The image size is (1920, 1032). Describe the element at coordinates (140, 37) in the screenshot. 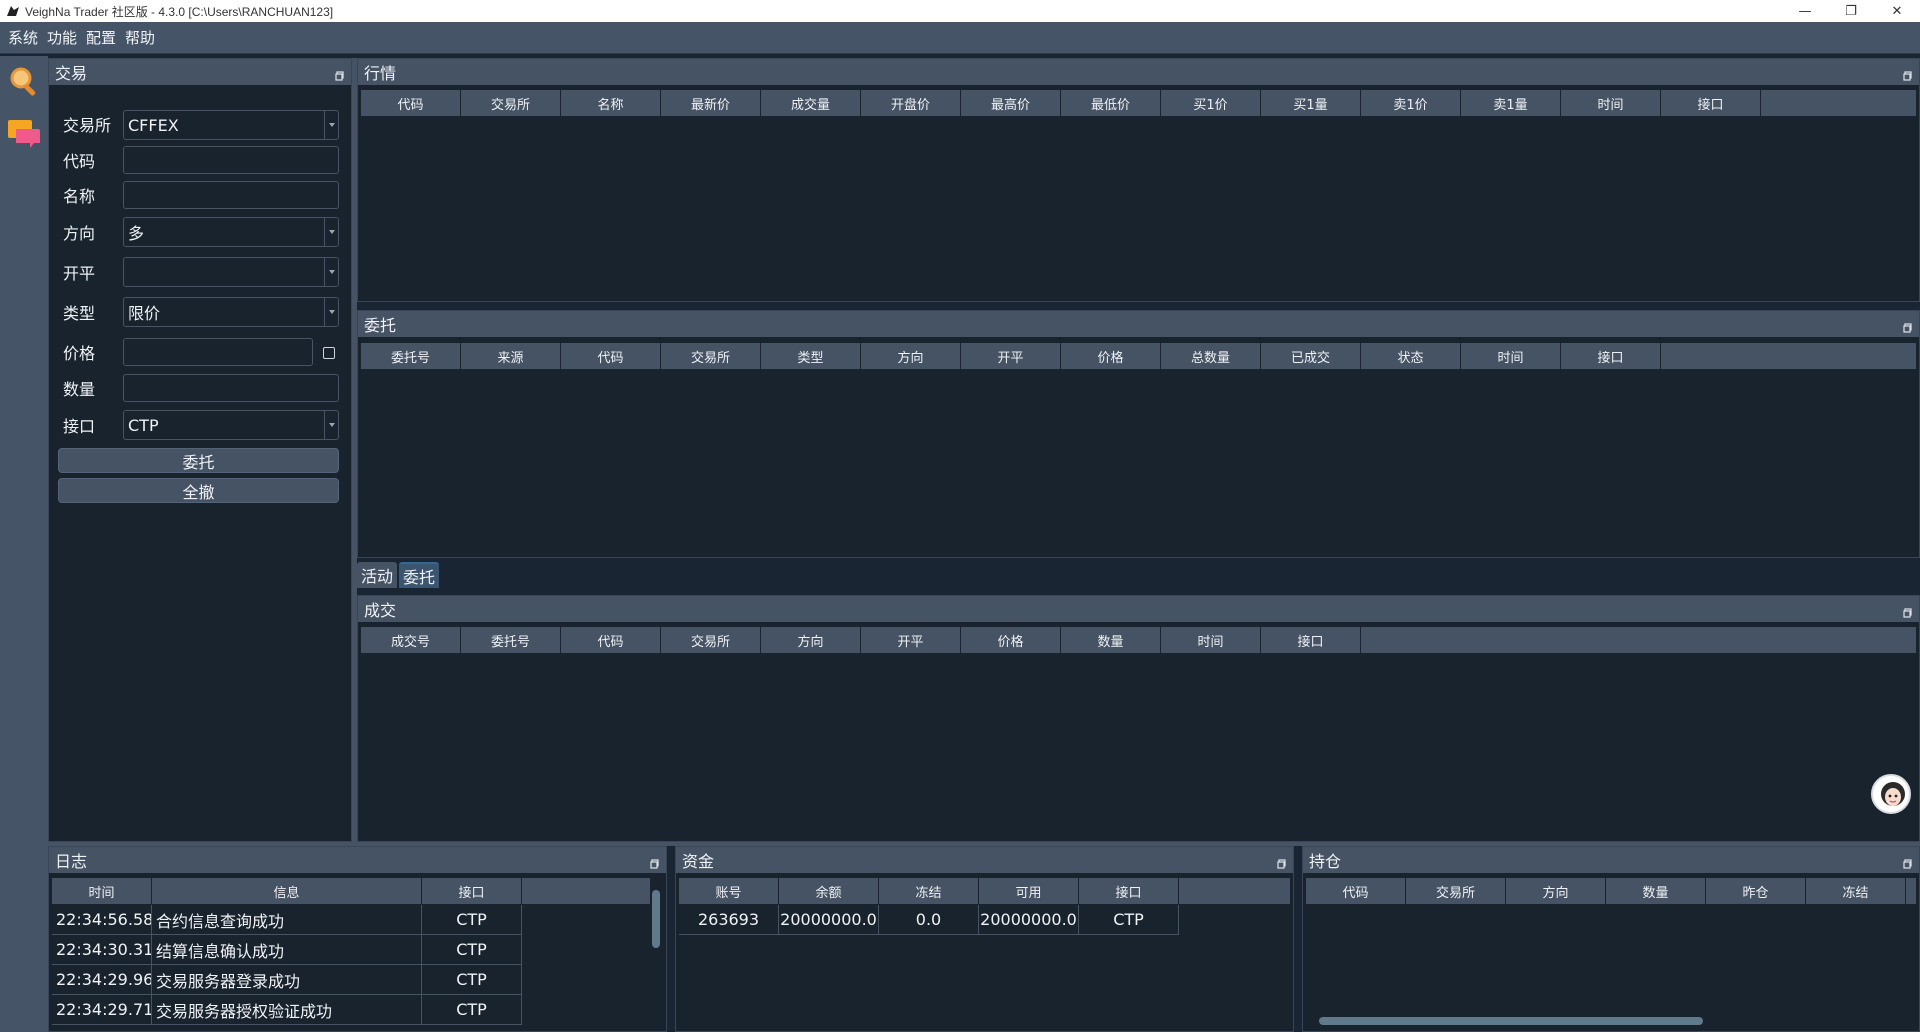

I see `menu-help: 帮助` at that location.